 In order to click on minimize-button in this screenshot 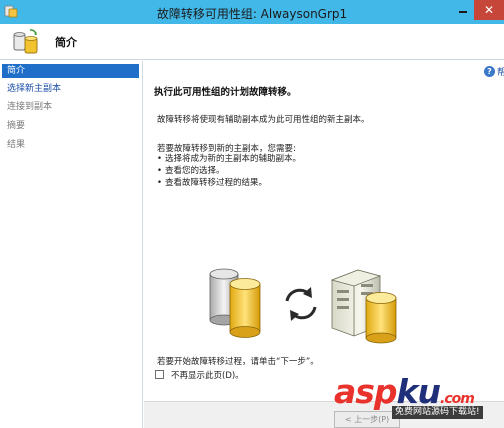, I will do `click(463, 10)`.